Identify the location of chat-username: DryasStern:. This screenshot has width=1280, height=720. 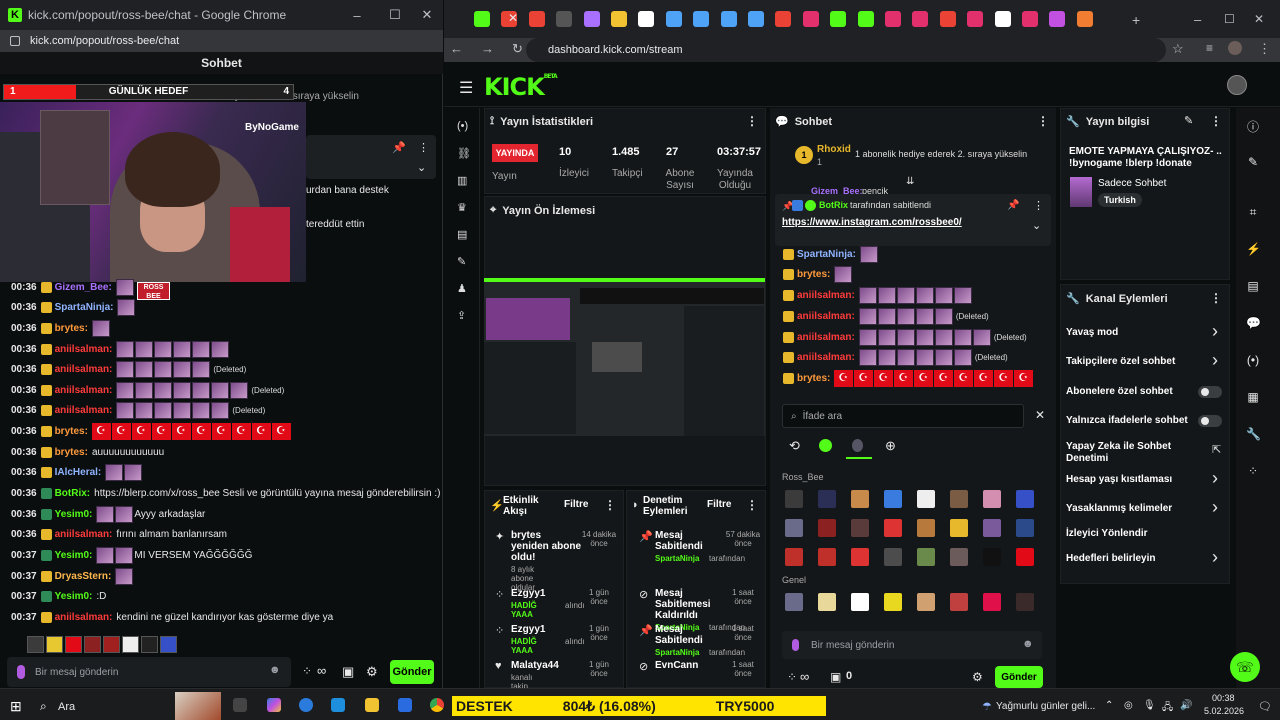
(83, 576).